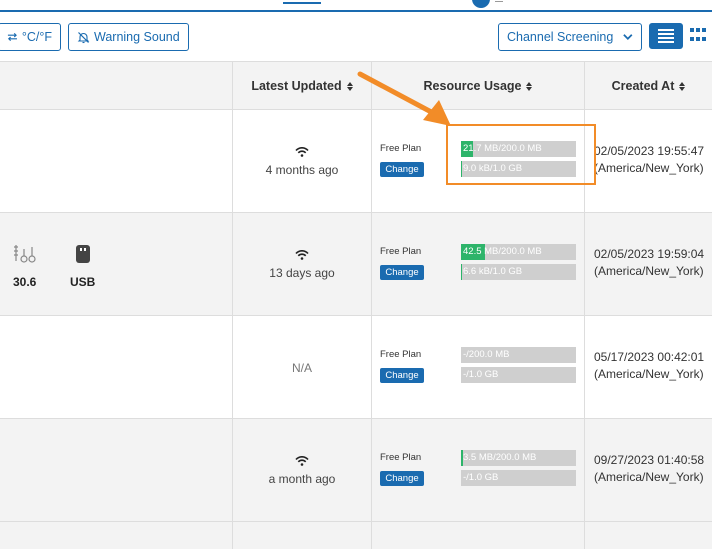 The height and width of the screenshot is (549, 712). What do you see at coordinates (356, 535) in the screenshot?
I see `table-row` at bounding box center [356, 535].